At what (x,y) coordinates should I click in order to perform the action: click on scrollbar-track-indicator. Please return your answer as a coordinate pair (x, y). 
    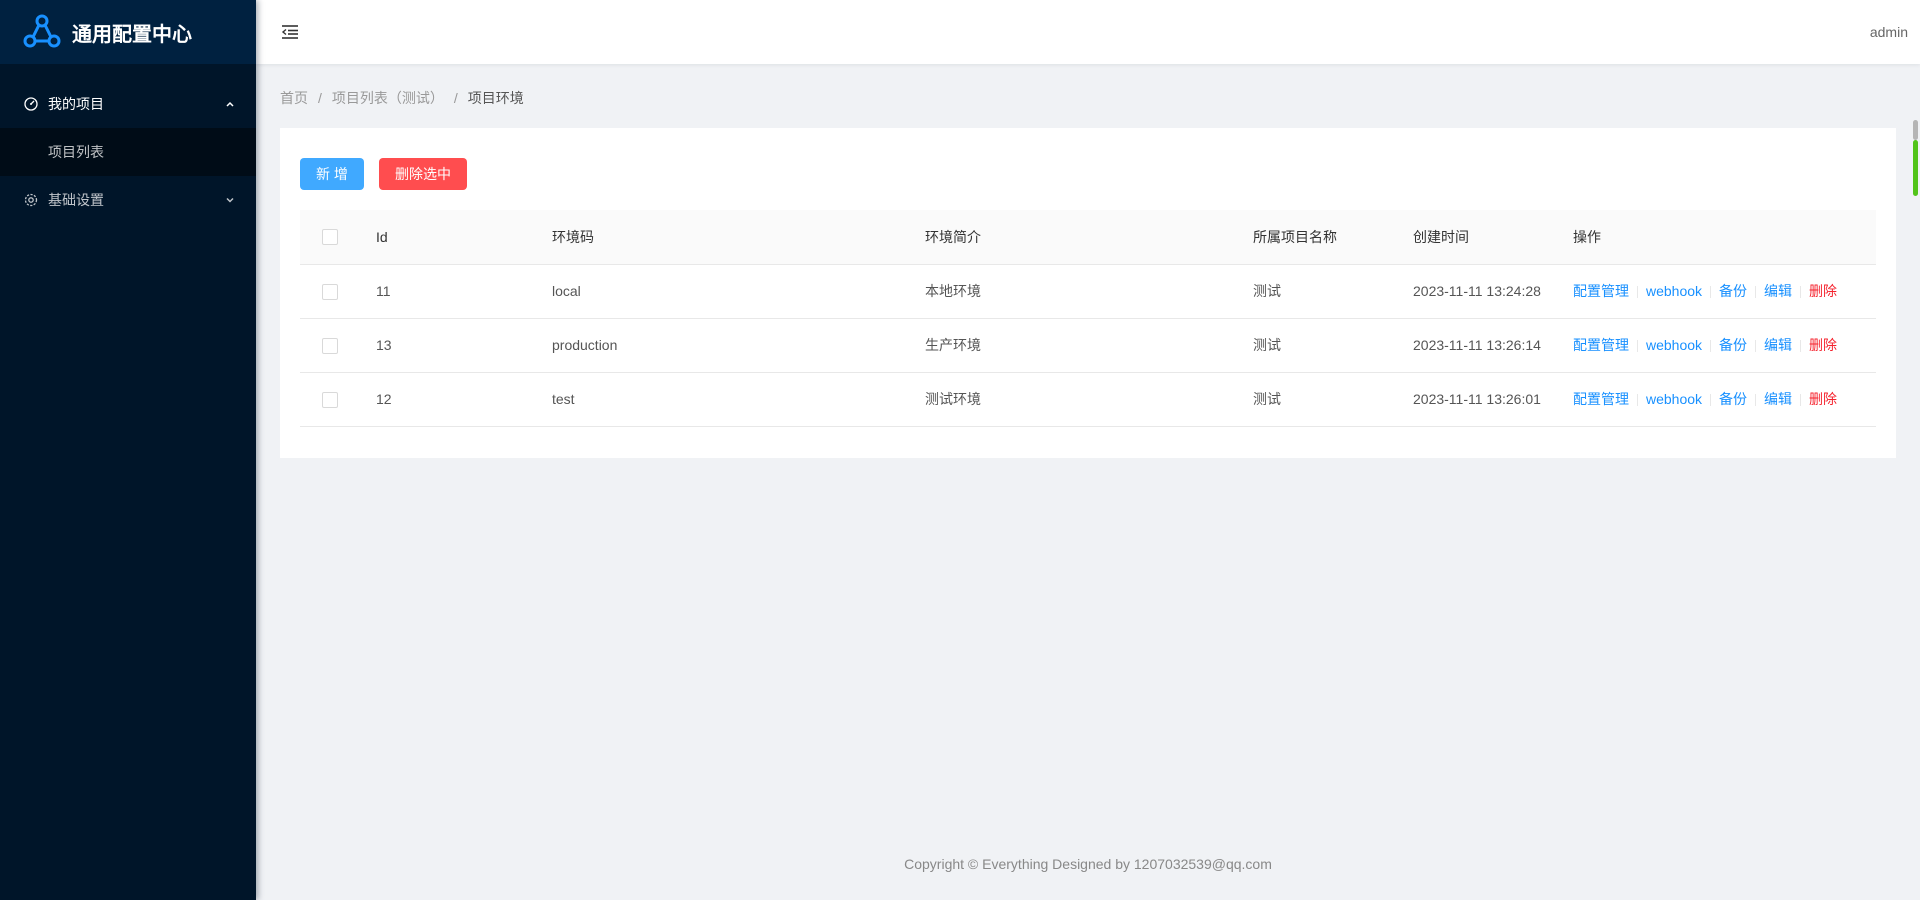
    Looking at the image, I should click on (1915, 130).